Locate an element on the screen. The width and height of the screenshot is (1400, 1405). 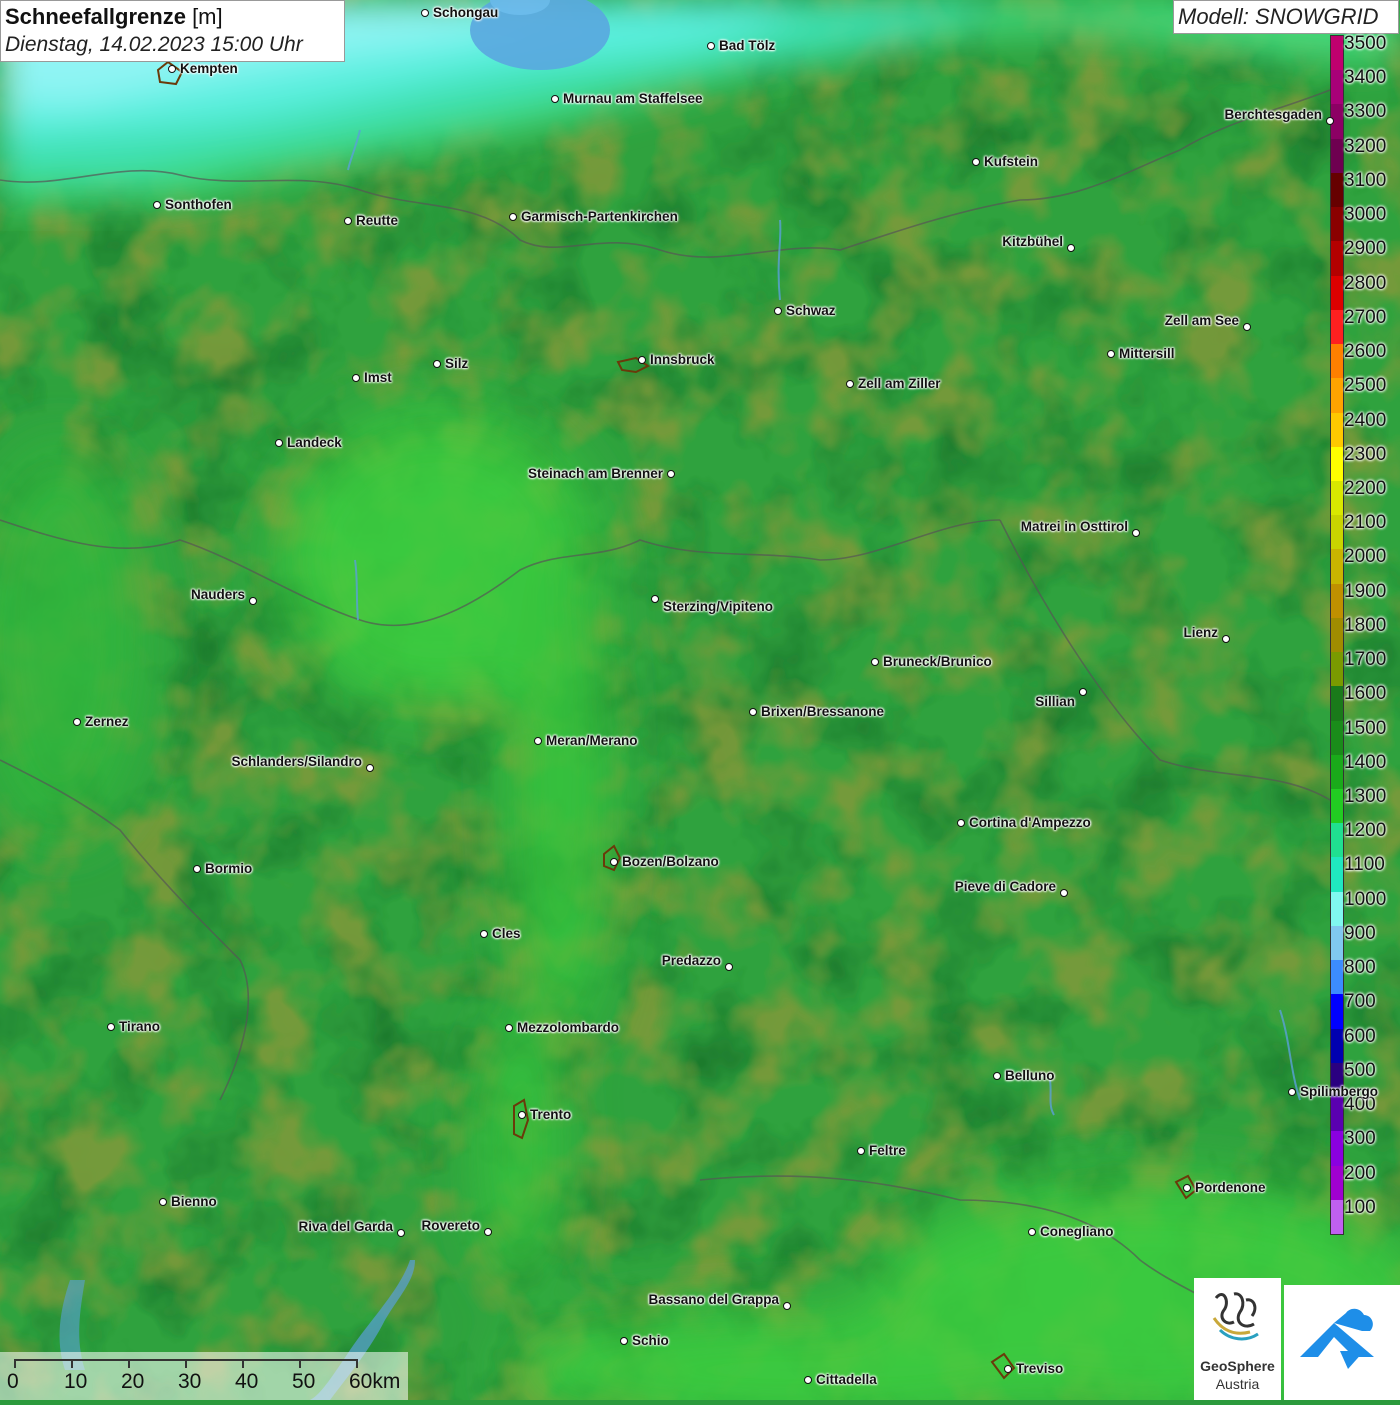
legend-label: 1500 is located at coordinates (1365, 728).